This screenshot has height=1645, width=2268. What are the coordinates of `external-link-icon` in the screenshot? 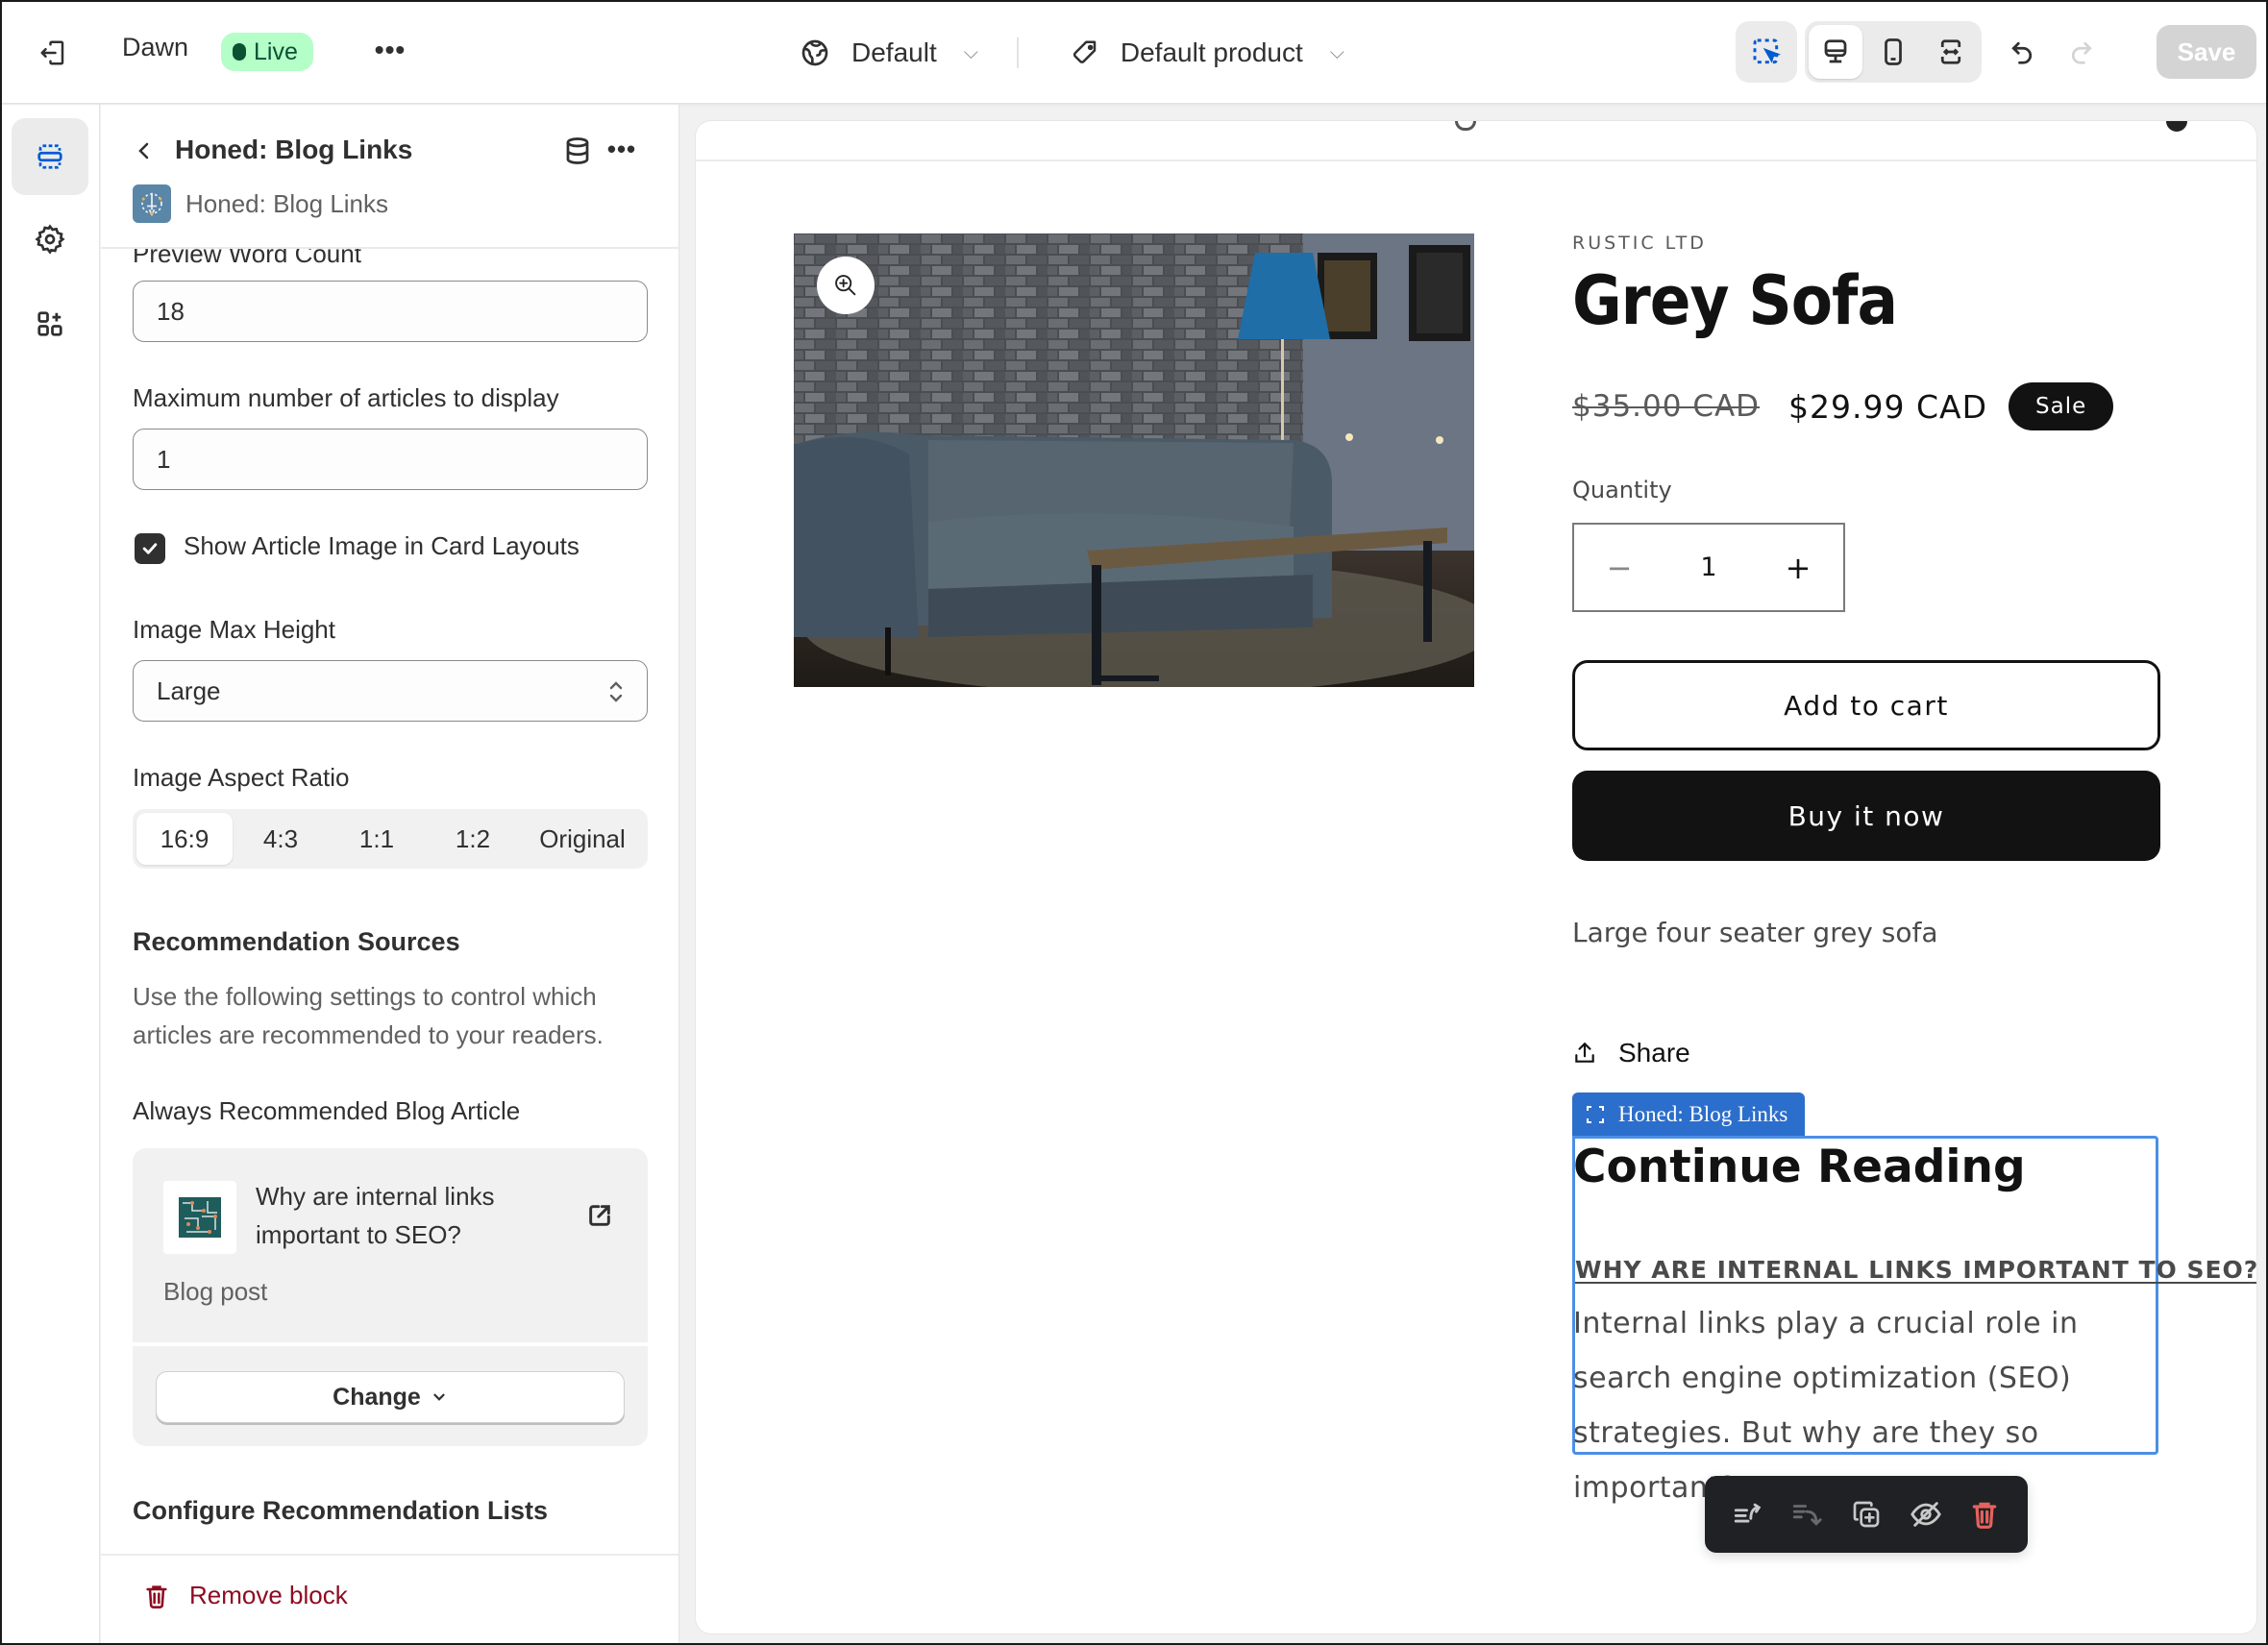 It's located at (599, 1215).